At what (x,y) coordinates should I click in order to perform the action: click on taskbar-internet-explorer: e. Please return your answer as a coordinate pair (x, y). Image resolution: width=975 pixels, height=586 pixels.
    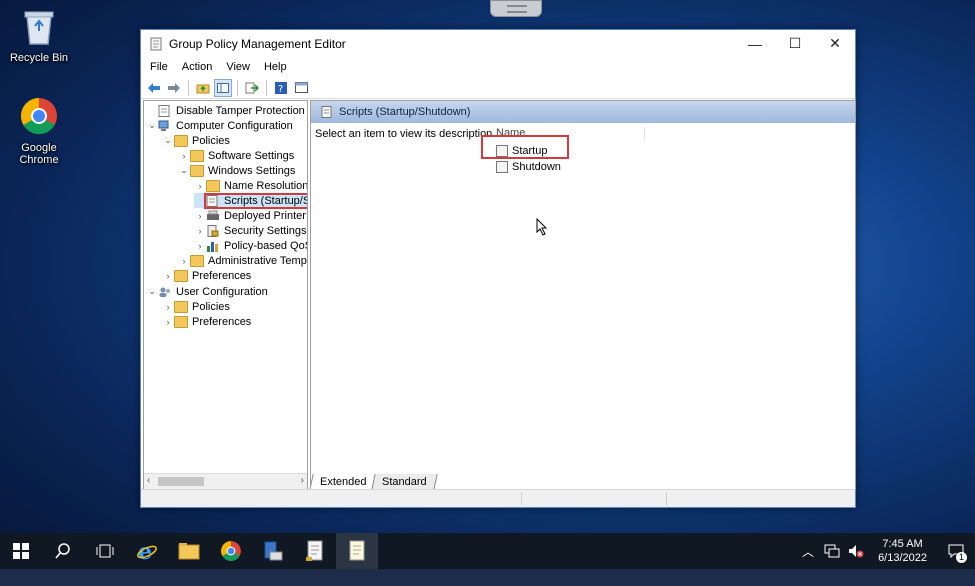
    Looking at the image, I should click on (147, 551).